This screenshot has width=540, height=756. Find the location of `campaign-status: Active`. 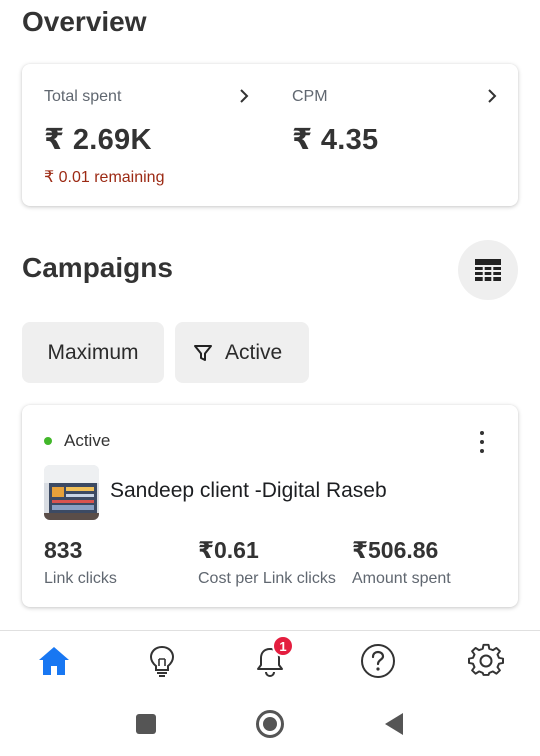

campaign-status: Active is located at coordinates (77, 441).